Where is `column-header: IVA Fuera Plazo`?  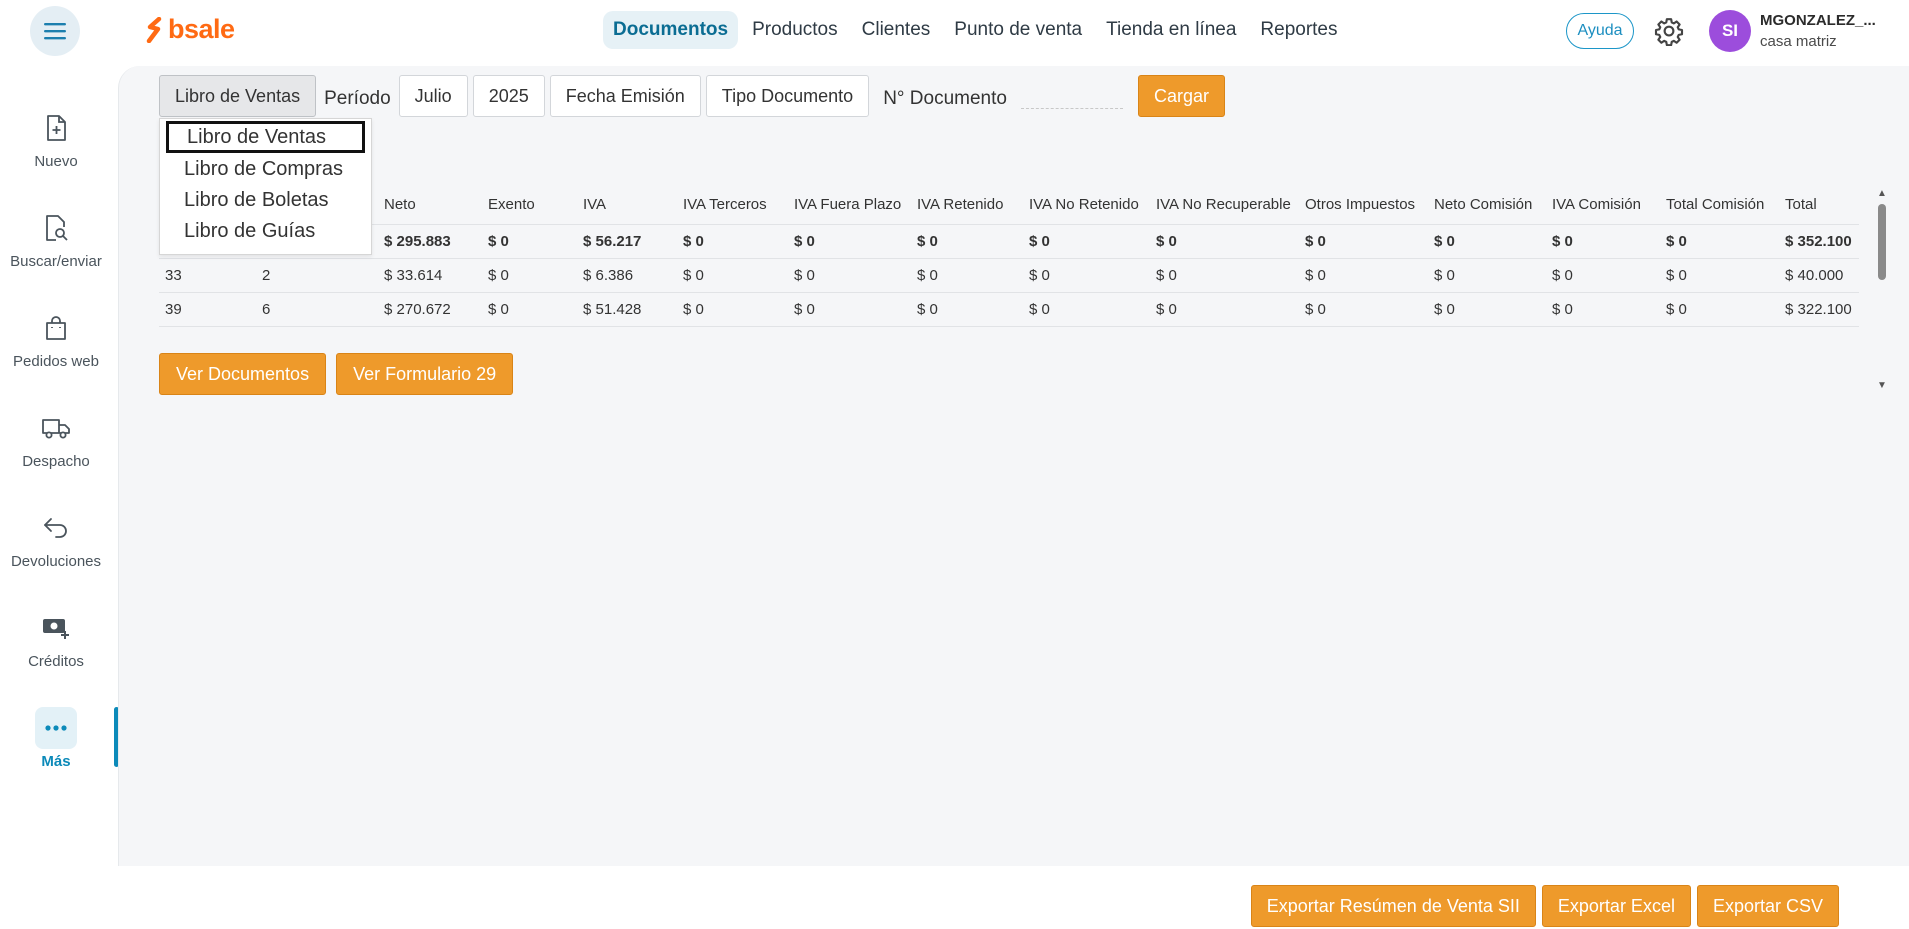
column-header: IVA Fuera Plazo is located at coordinates (848, 205).